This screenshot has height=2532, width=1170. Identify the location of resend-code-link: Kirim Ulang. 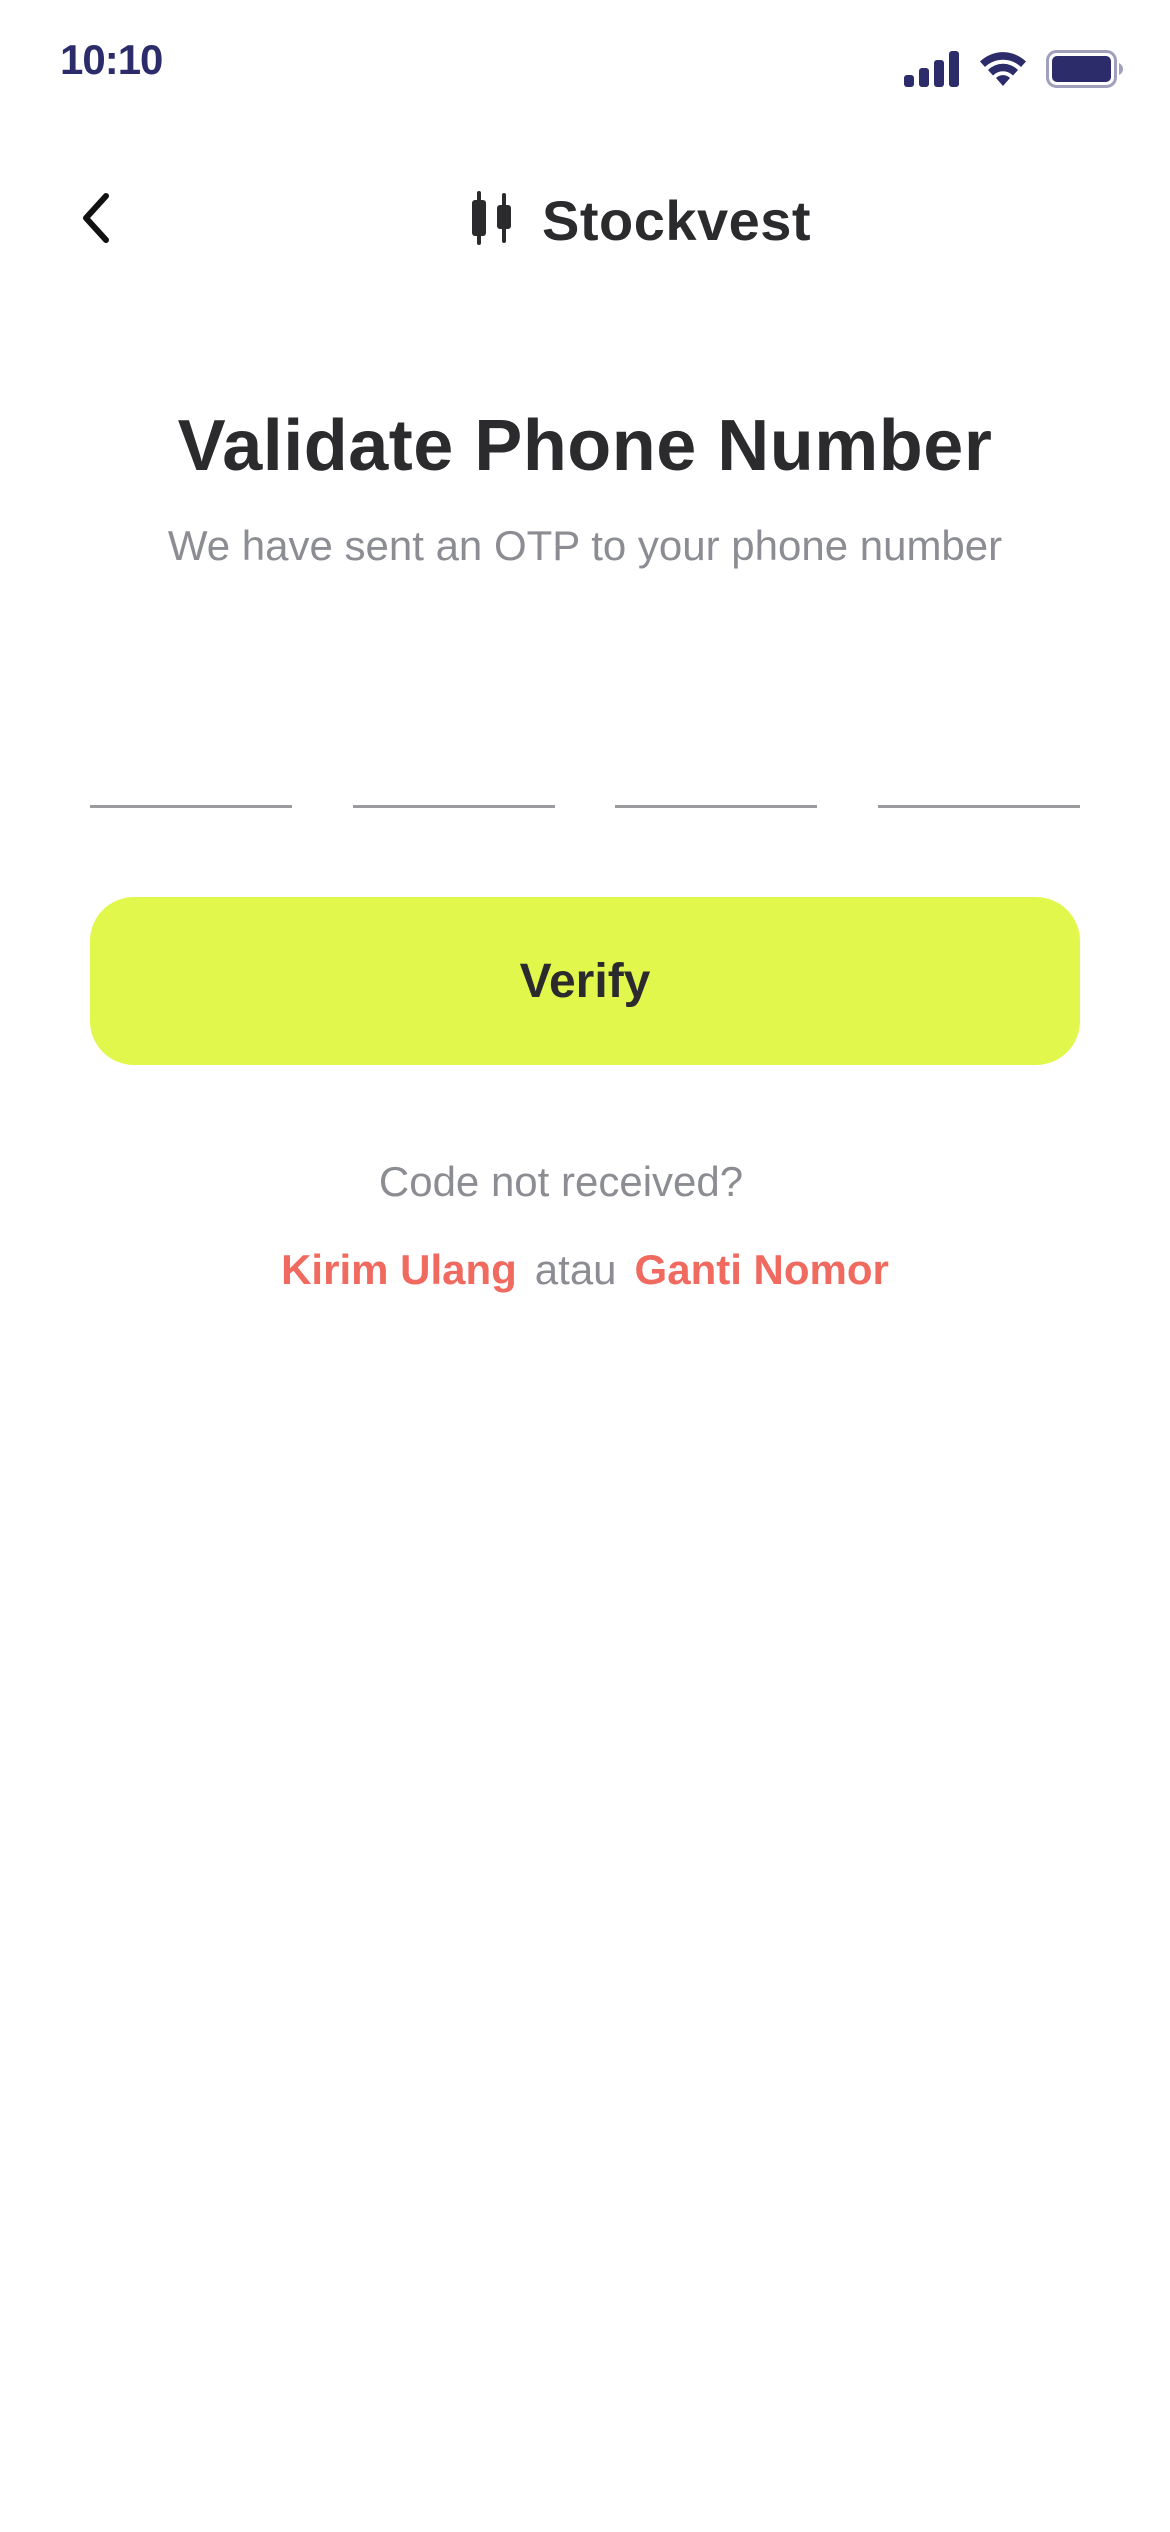
(399, 1270).